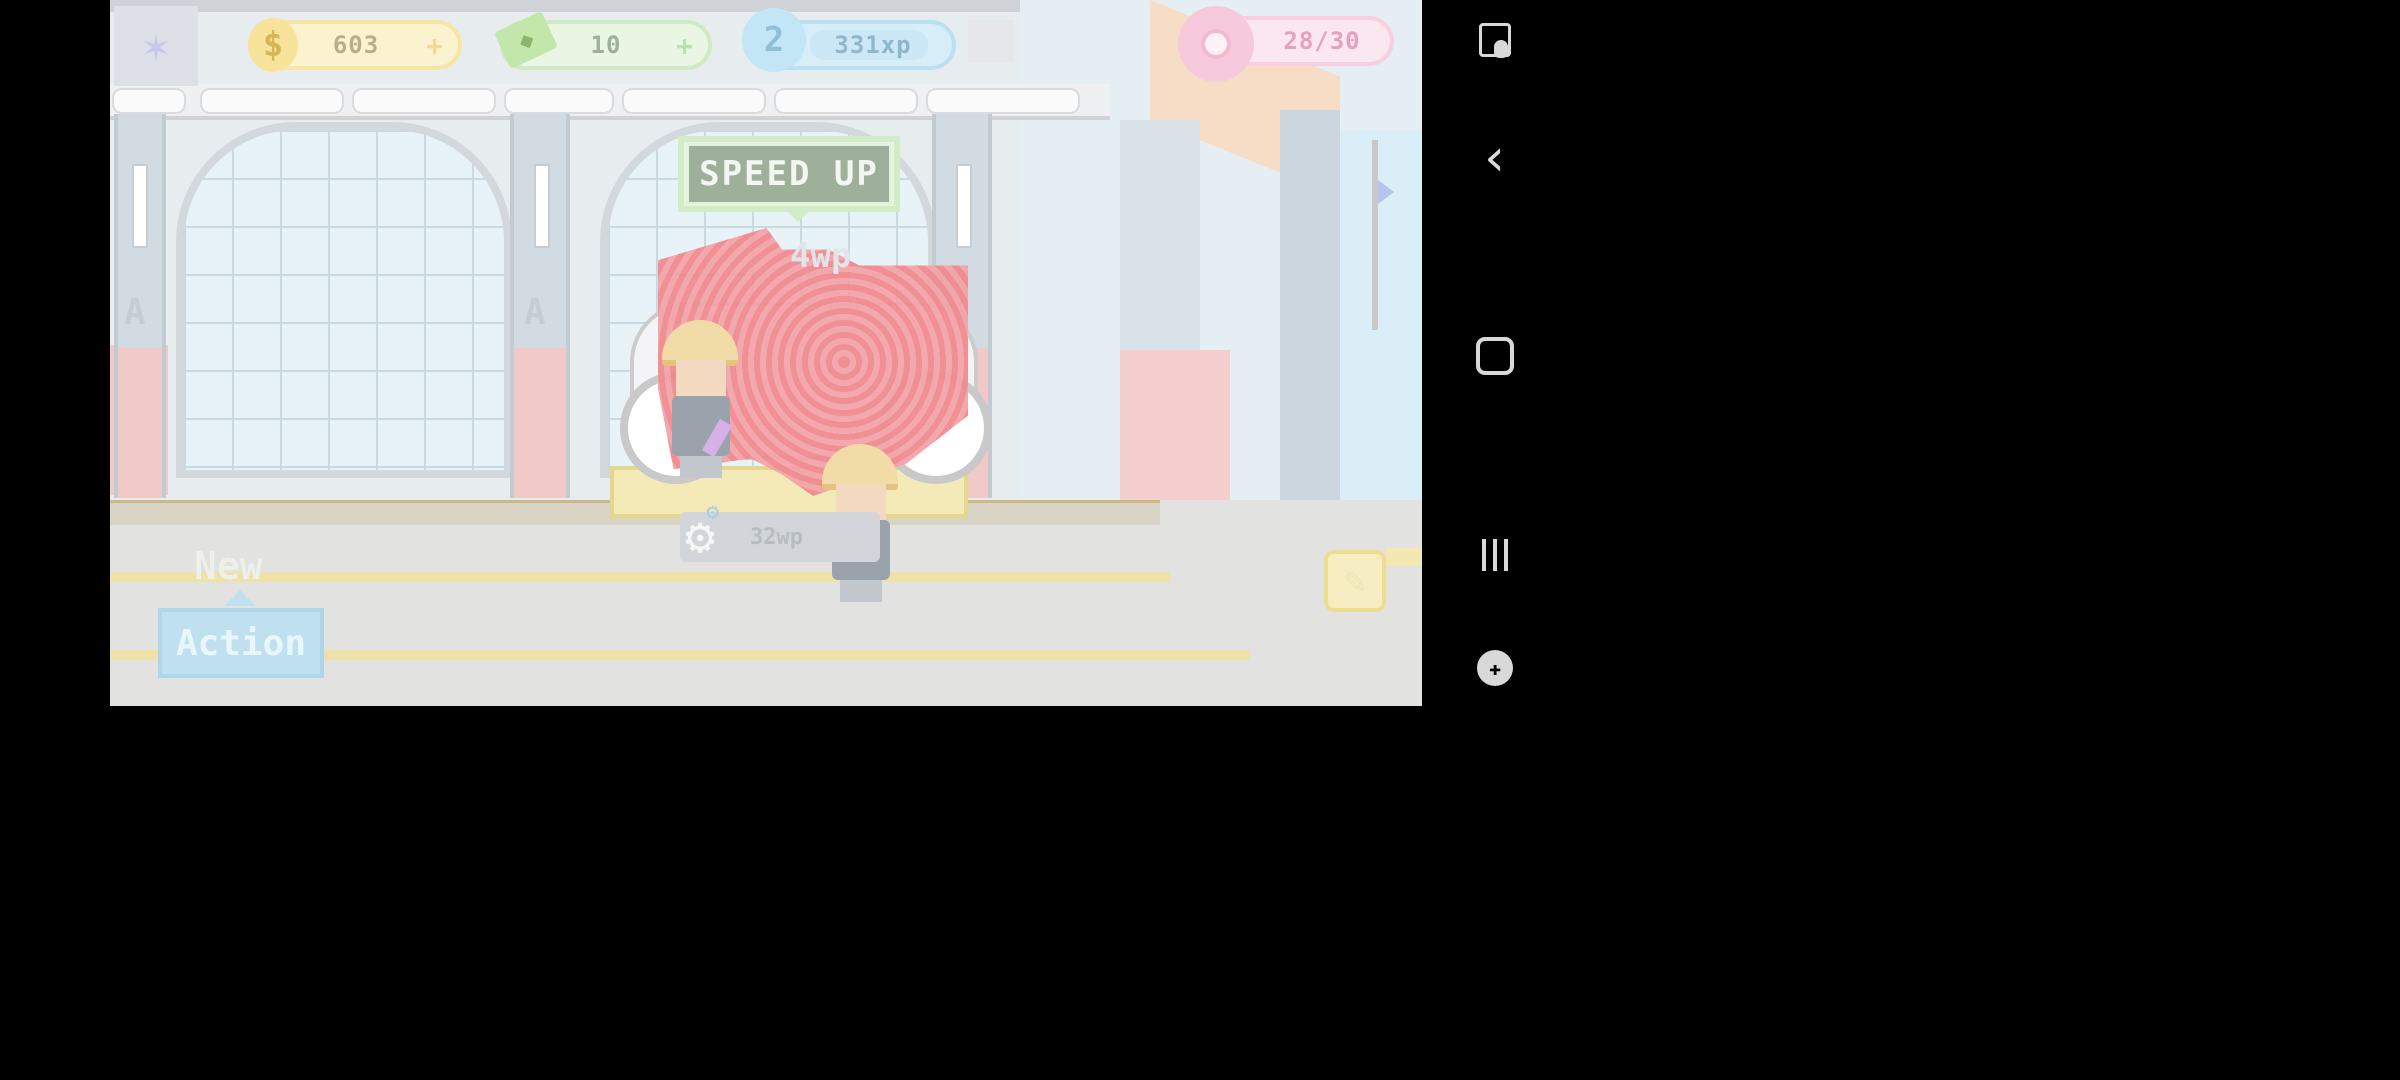  Describe the element at coordinates (713, 512) in the screenshot. I see `small-gear-icon: ⚙` at that location.